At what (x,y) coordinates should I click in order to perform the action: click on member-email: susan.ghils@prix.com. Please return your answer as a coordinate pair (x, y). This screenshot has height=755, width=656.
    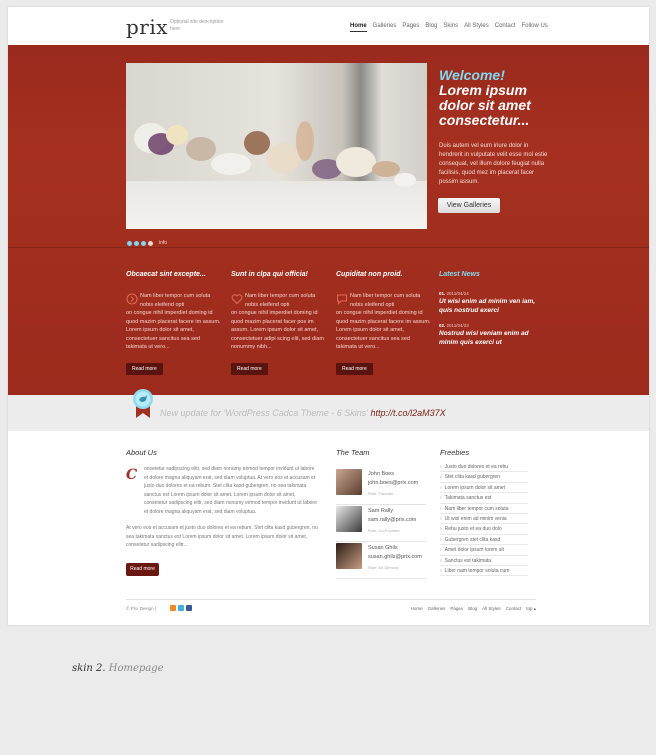
    Looking at the image, I should click on (395, 557).